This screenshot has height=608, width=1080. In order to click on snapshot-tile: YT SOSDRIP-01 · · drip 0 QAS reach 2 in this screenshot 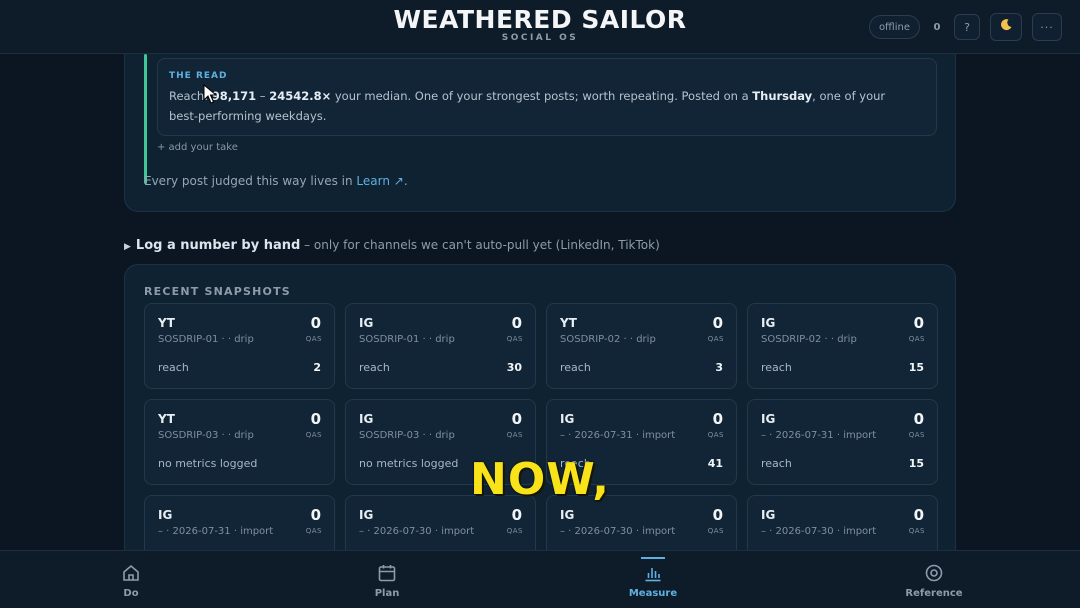, I will do `click(239, 346)`.